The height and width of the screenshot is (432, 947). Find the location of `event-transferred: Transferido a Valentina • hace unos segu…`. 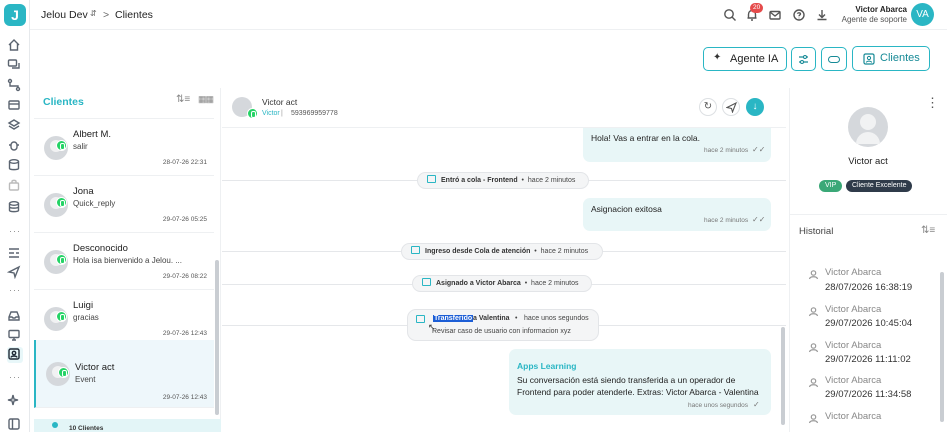

event-transferred: Transferido a Valentina • hace unos segu… is located at coordinates (503, 325).